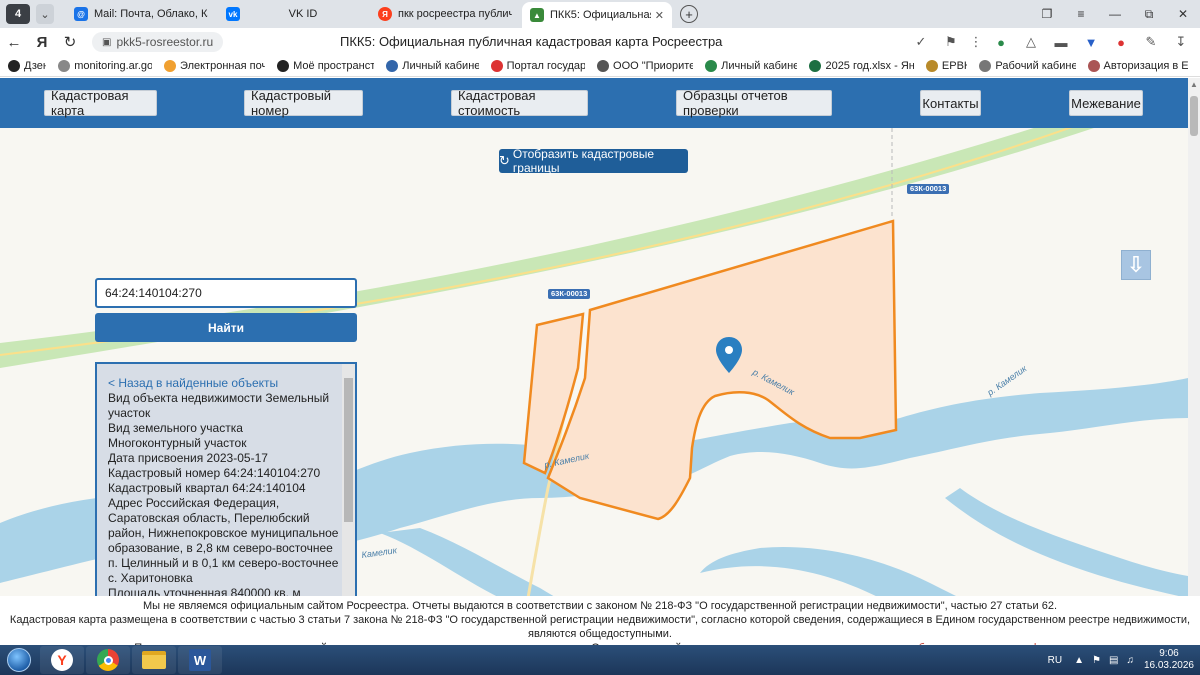 This screenshot has width=1200, height=675. Describe the element at coordinates (1047, 14) in the screenshot. I see `bookmark-panel-icon: ❐` at that location.